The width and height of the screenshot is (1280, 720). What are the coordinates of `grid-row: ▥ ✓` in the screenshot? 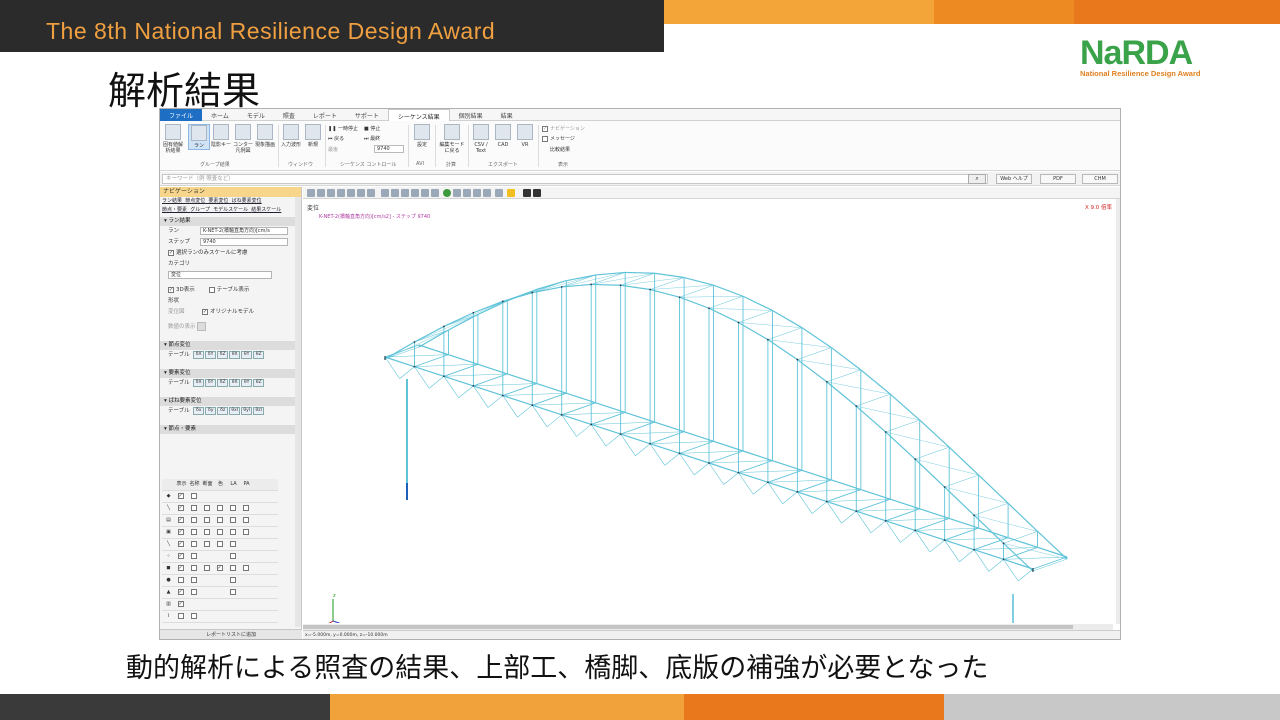 It's located at (220, 605).